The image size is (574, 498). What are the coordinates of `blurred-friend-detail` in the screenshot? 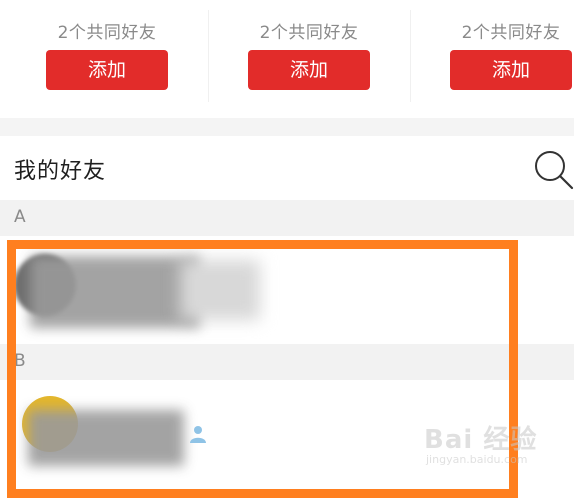 It's located at (220, 290).